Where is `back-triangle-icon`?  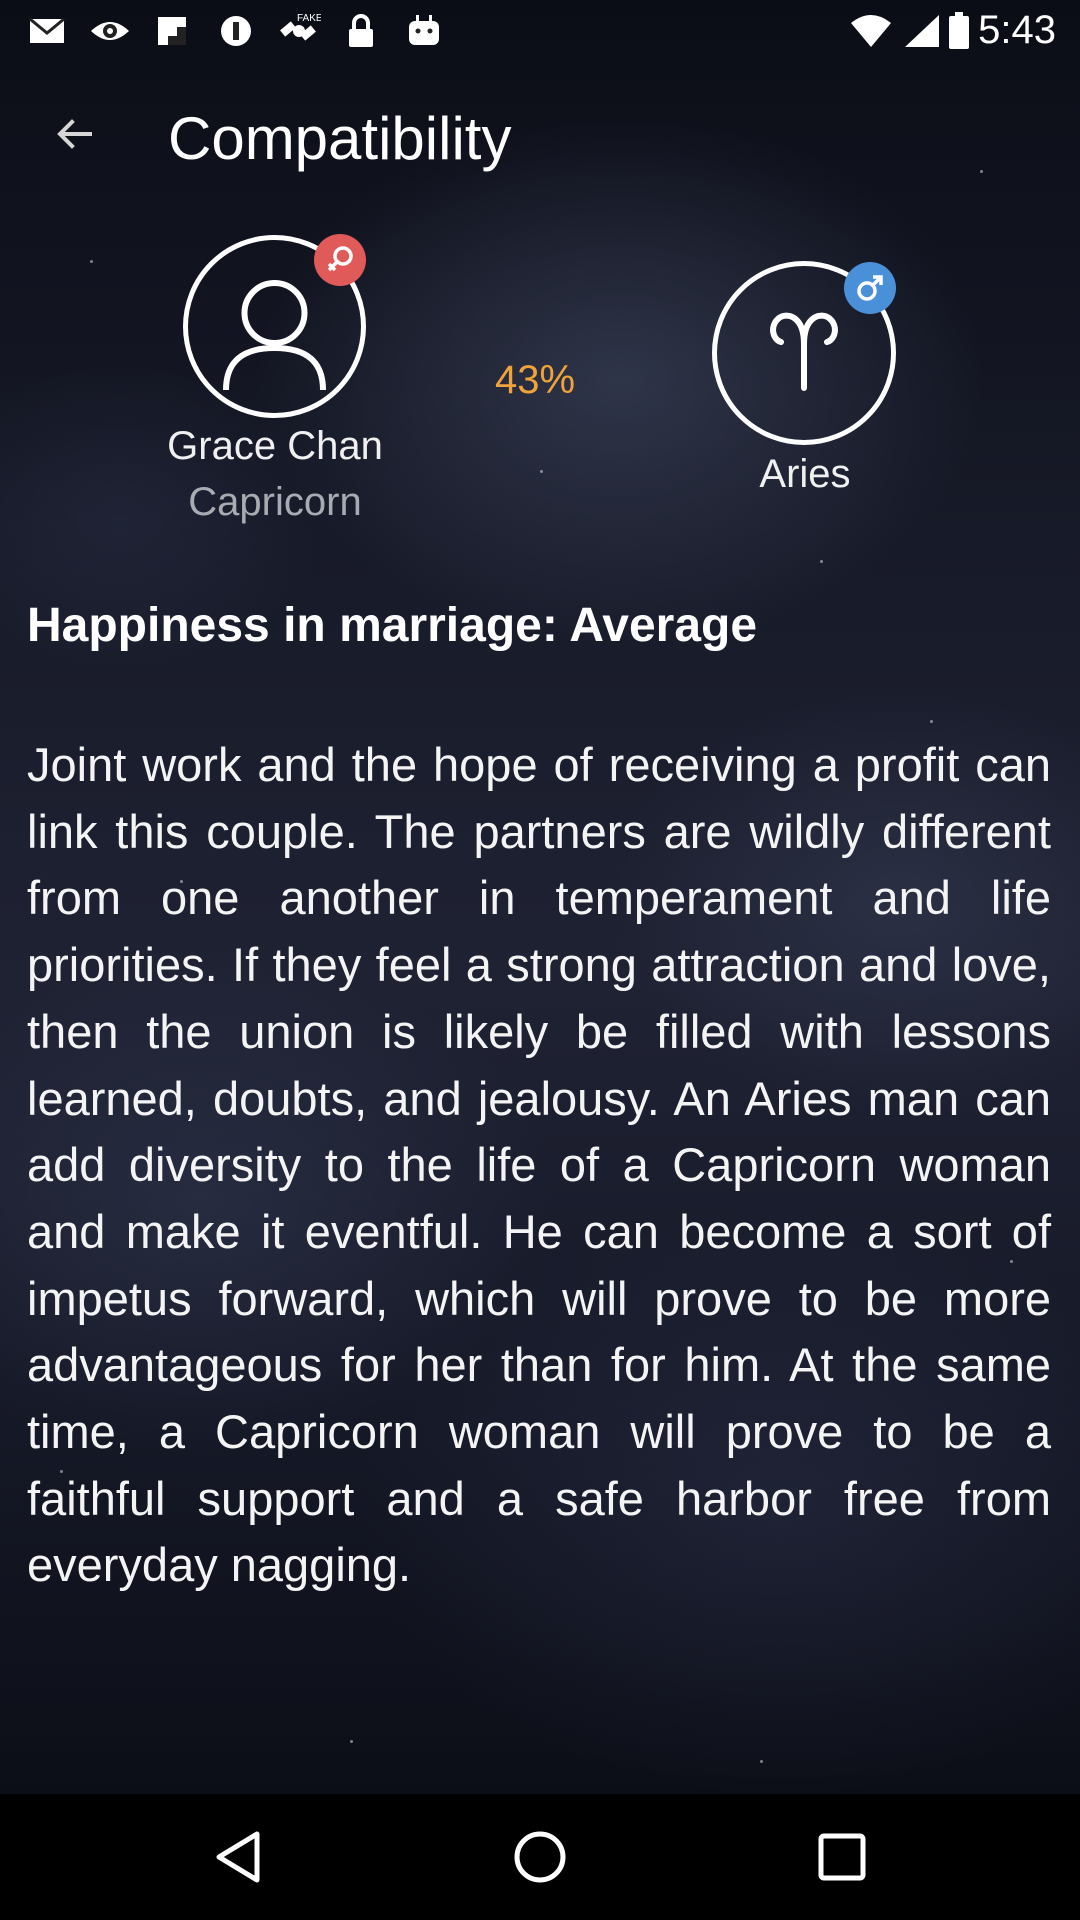
back-triangle-icon is located at coordinates (238, 1857).